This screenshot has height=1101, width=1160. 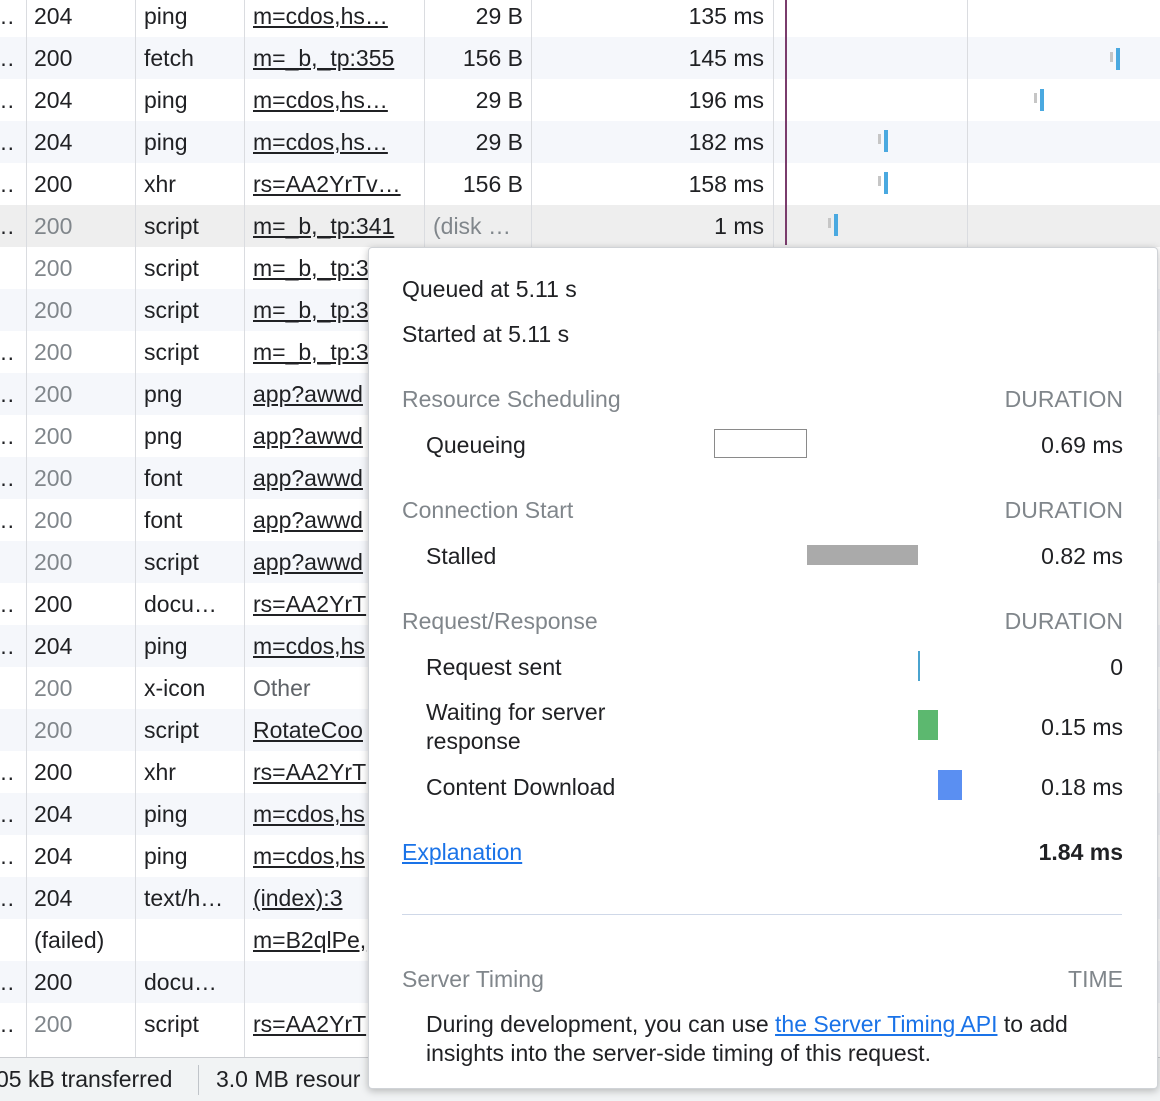 What do you see at coordinates (500, 621) in the screenshot?
I see `request-response-heading: Request/Response` at bounding box center [500, 621].